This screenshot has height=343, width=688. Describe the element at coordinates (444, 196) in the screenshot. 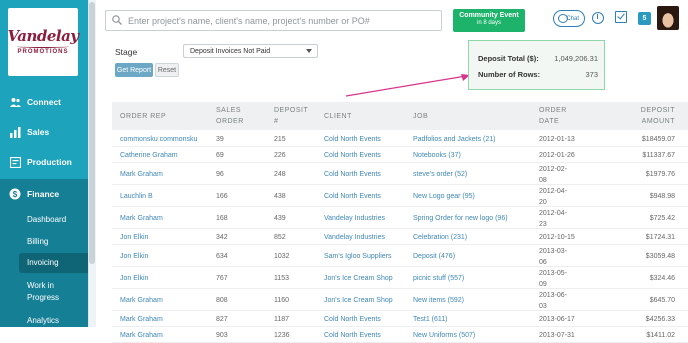

I see `cell-job: New Logo gear (95)` at that location.